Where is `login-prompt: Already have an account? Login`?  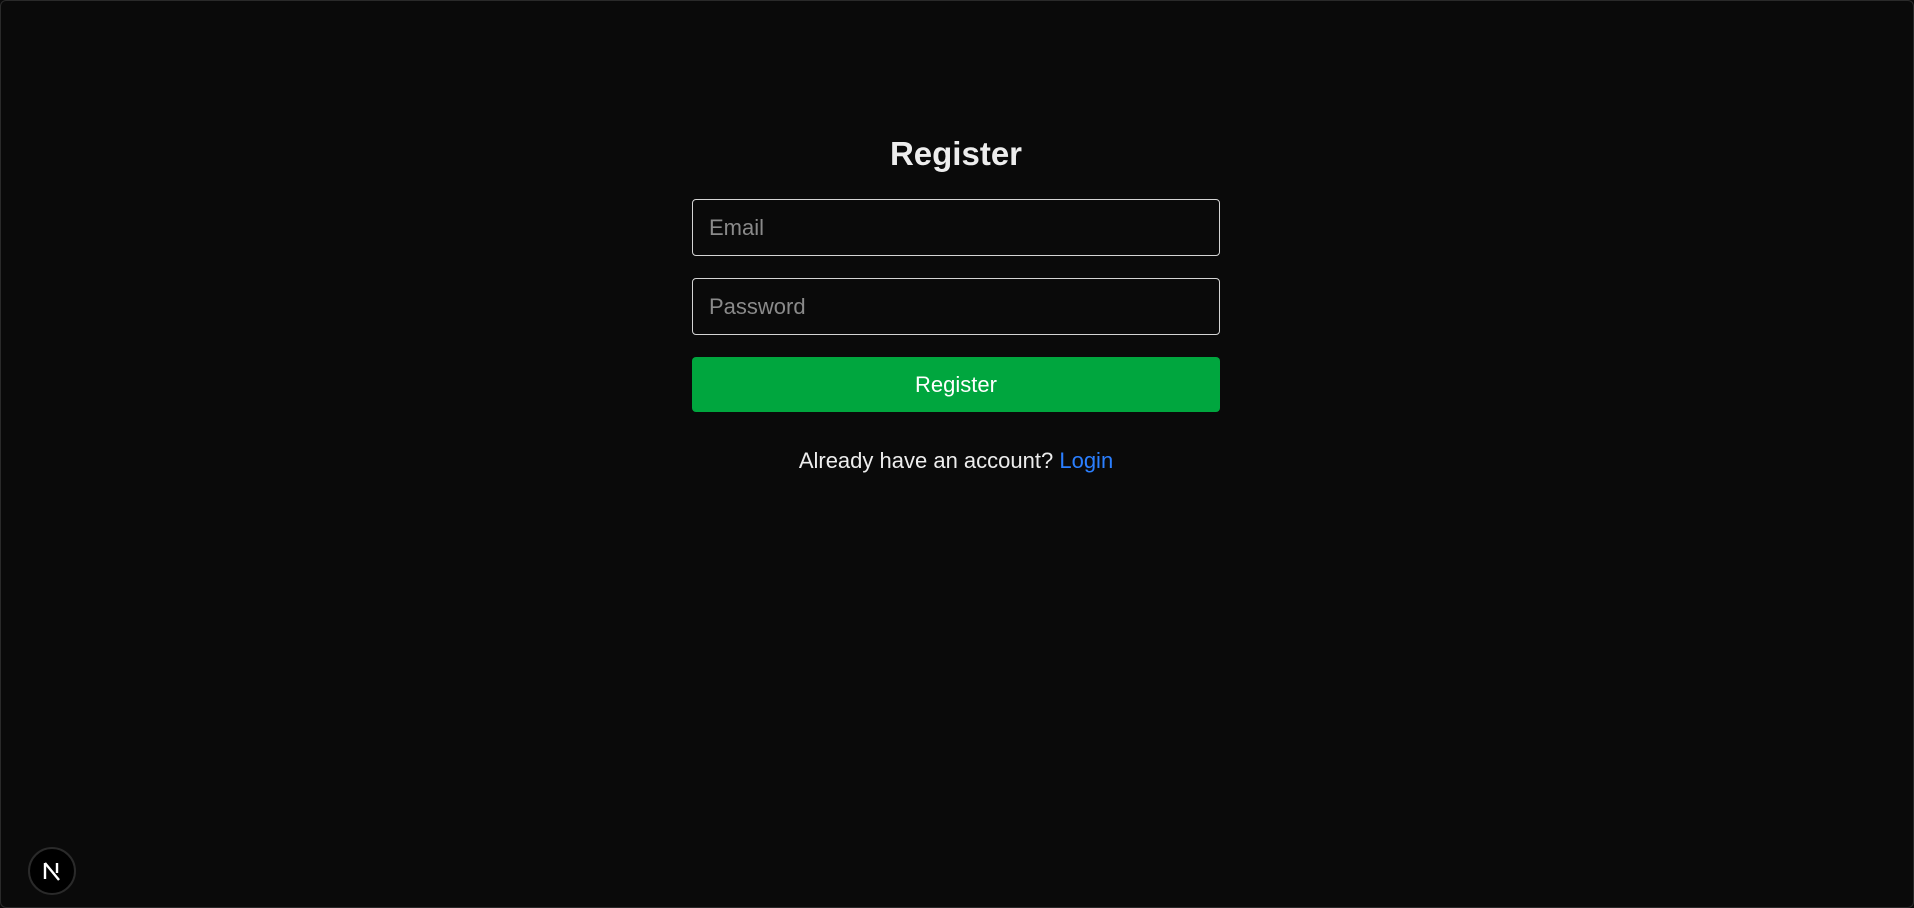
login-prompt: Already have an account? Login is located at coordinates (956, 461).